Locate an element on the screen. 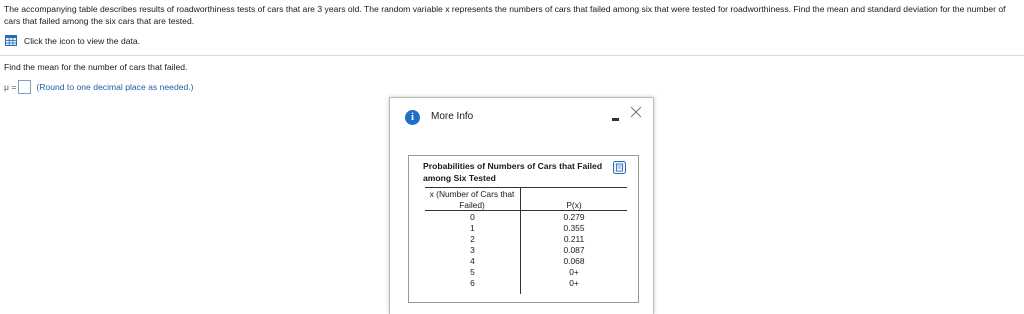  cell-x: 0 is located at coordinates (472, 217).